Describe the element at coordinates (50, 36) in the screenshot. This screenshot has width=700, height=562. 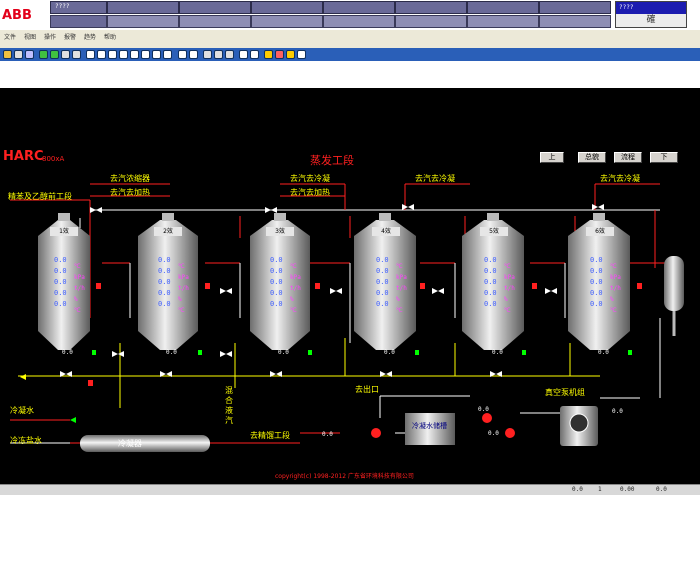
I see `menu-item: 操作` at that location.